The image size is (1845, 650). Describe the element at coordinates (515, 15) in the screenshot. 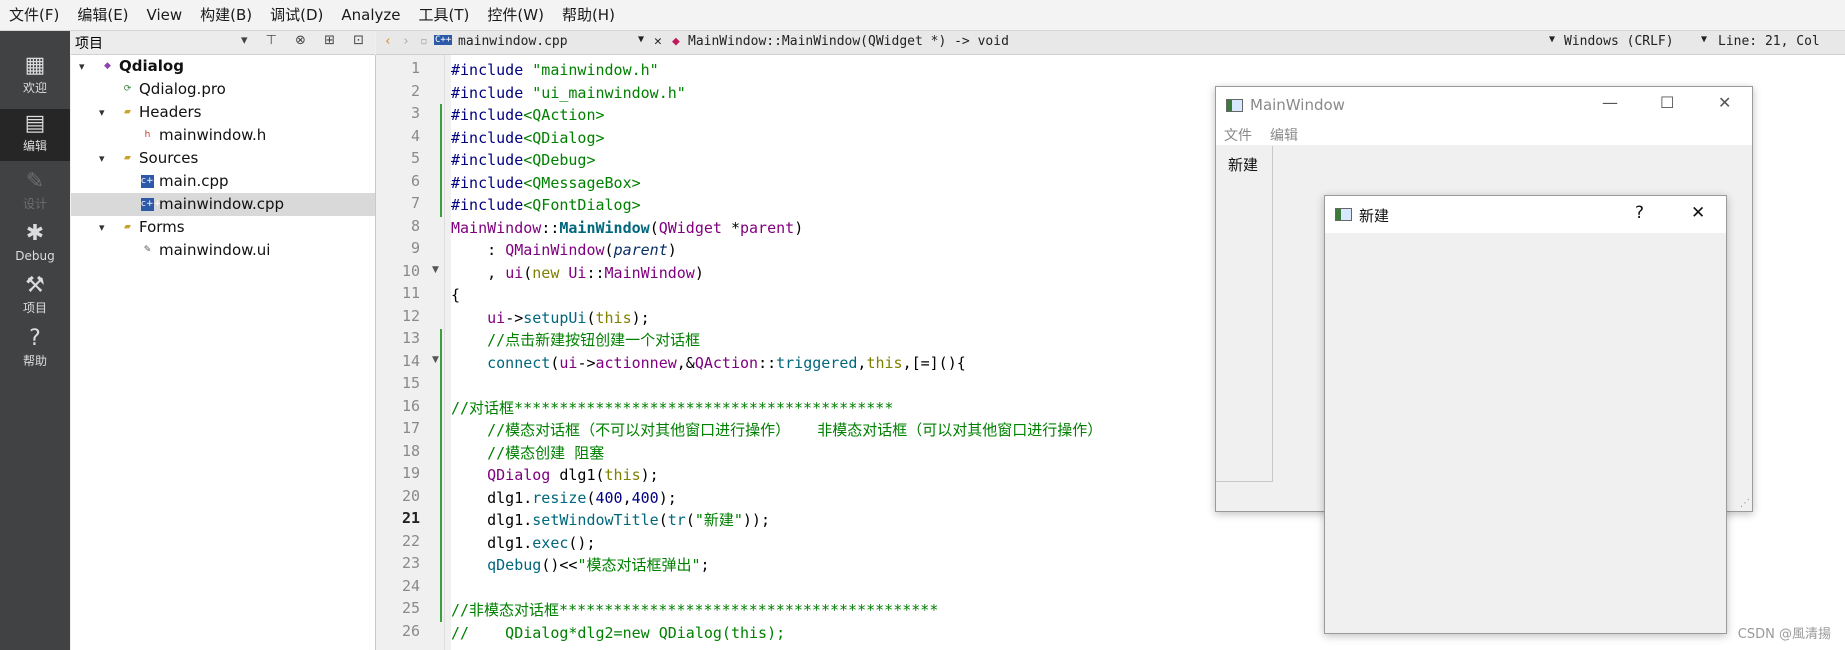

I see `menu-controls: 控件(W)` at that location.